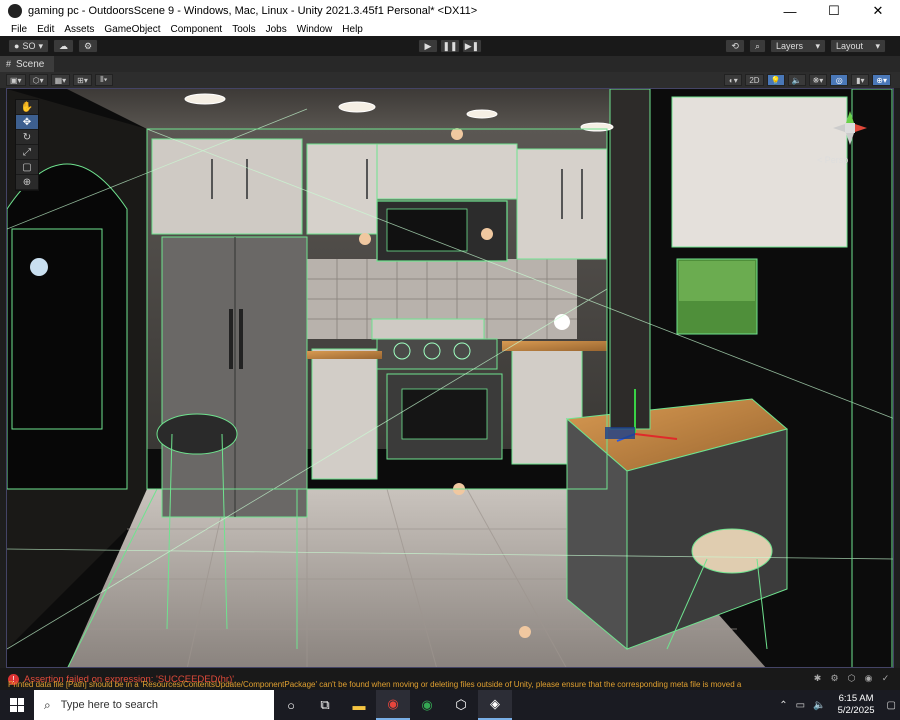  I want to click on collab-button: ⚙, so click(88, 46).